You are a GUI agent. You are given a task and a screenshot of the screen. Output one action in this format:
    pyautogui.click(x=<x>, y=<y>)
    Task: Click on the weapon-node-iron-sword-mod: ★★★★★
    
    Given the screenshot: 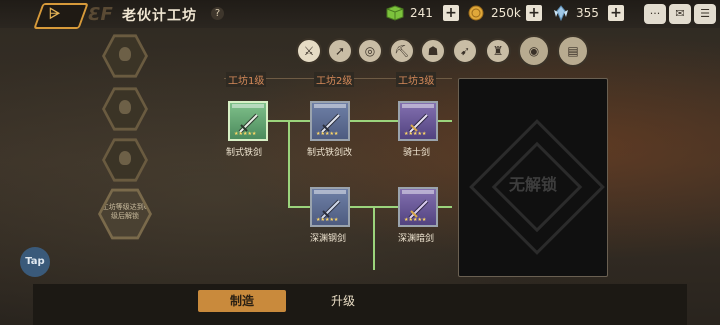 What is the action you would take?
    pyautogui.click(x=330, y=121)
    